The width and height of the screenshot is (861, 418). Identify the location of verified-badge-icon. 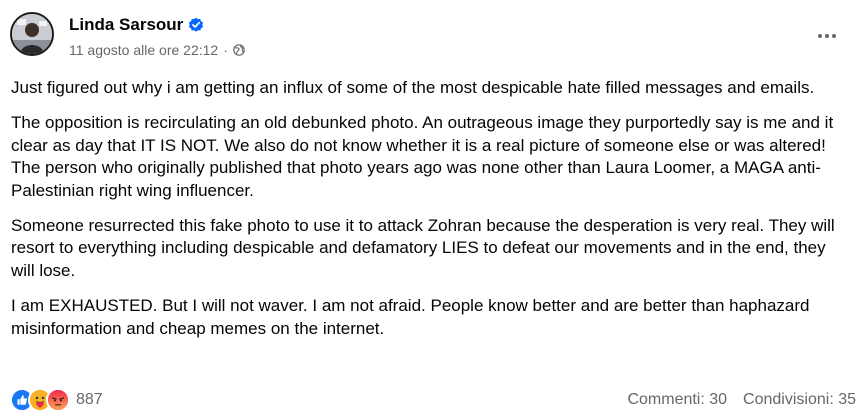
(196, 25).